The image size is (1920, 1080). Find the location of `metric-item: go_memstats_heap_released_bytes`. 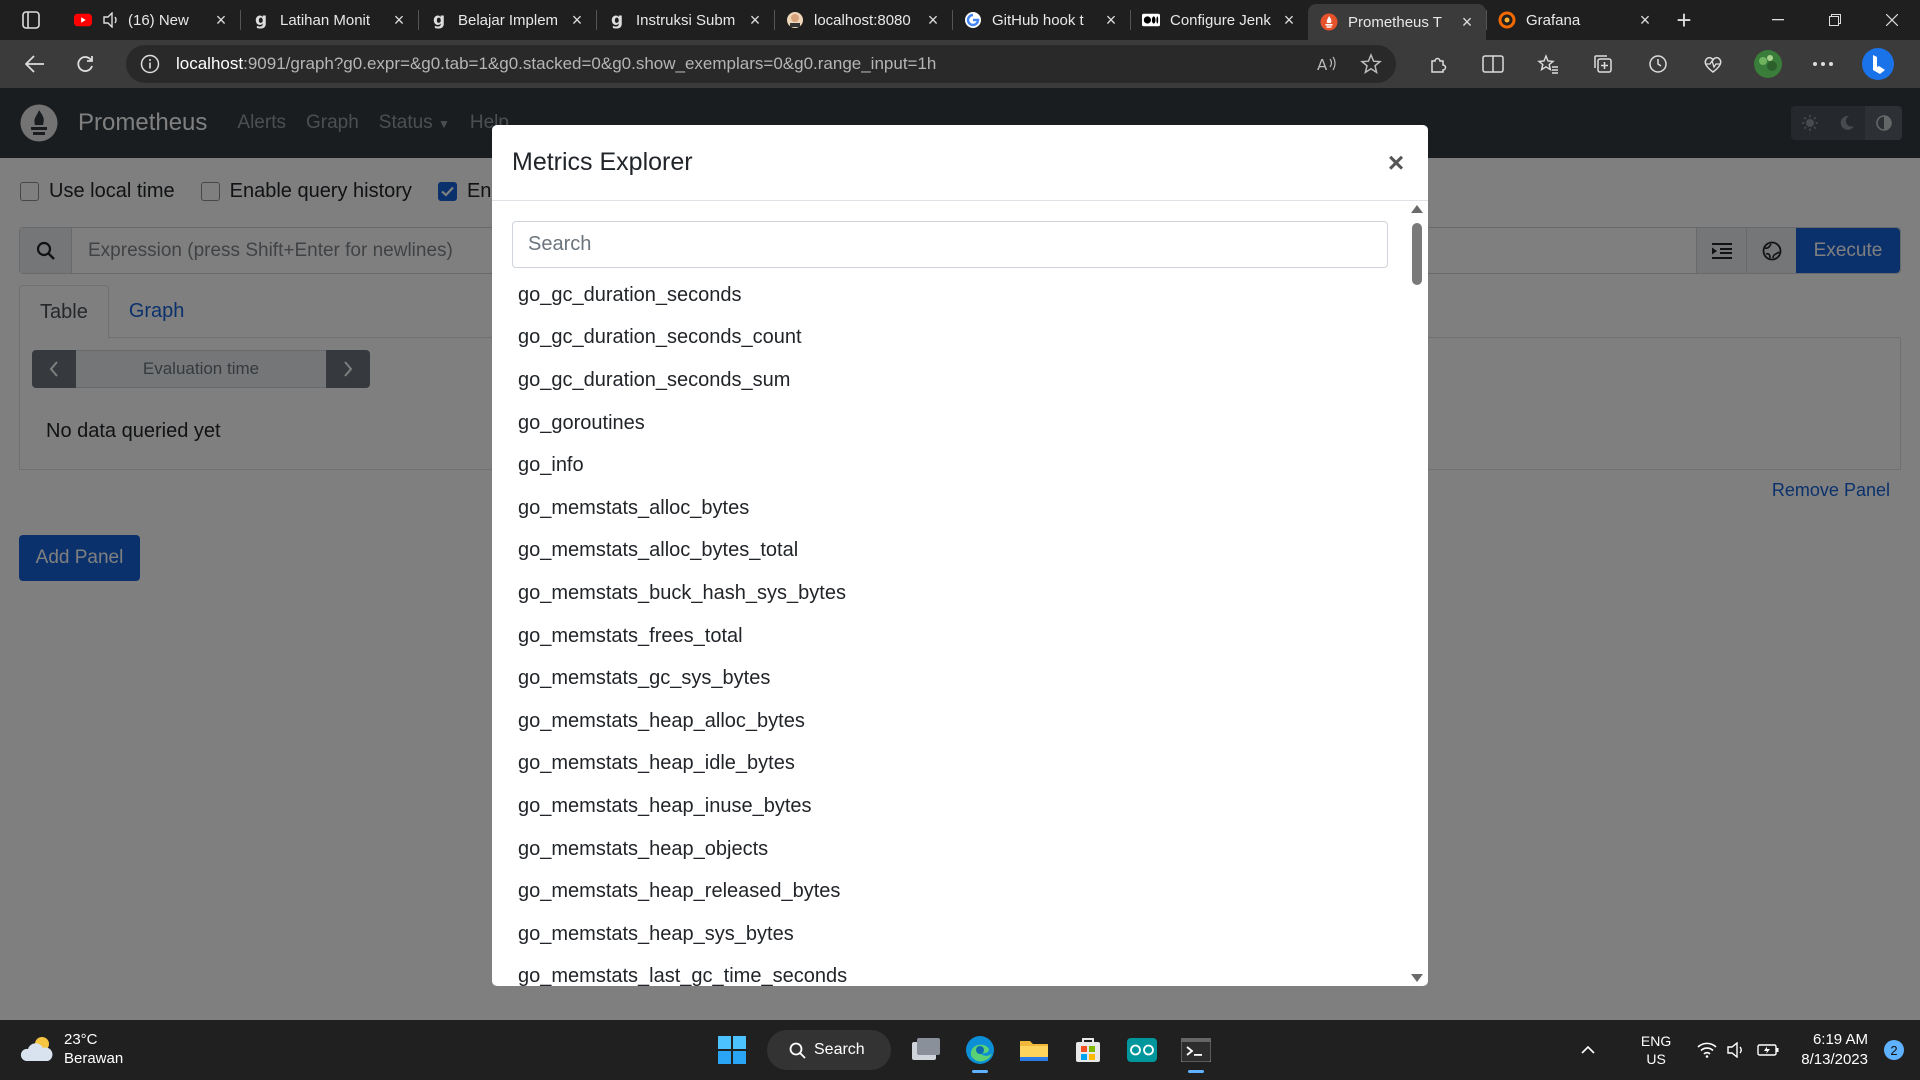

metric-item: go_memstats_heap_released_bytes is located at coordinates (950, 891).